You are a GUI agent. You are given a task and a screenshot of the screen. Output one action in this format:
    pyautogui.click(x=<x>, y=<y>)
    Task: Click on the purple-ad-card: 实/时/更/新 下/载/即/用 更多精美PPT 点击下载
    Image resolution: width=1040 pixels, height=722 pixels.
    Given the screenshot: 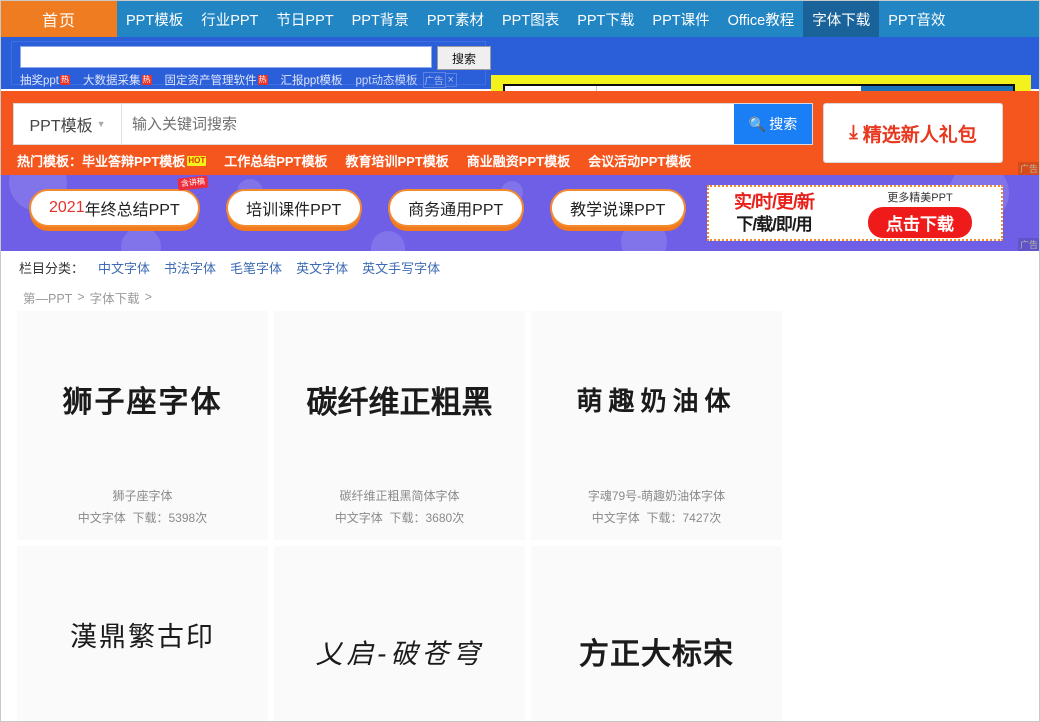 What is the action you would take?
    pyautogui.click(x=855, y=213)
    